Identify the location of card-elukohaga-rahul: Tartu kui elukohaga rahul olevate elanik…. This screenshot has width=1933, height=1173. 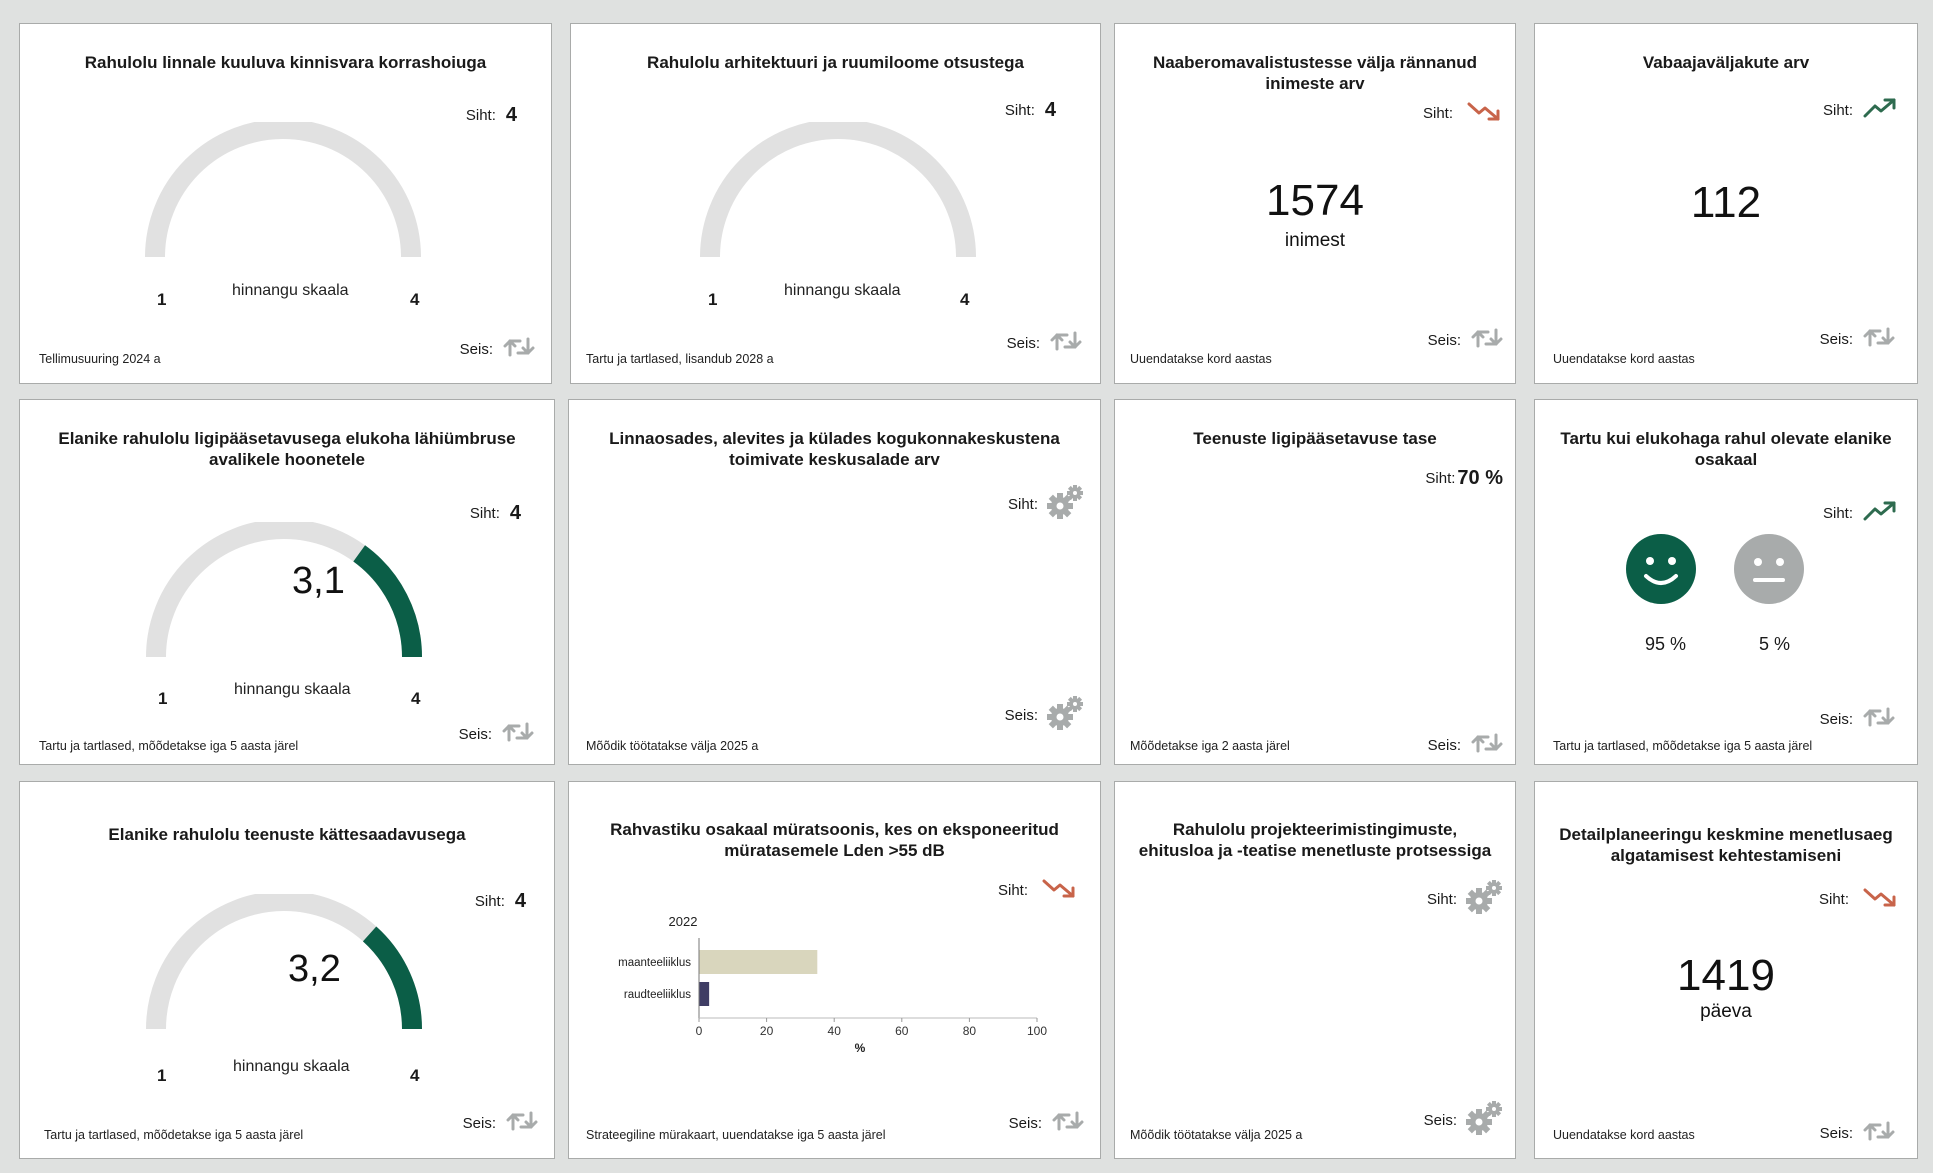
(1726, 582).